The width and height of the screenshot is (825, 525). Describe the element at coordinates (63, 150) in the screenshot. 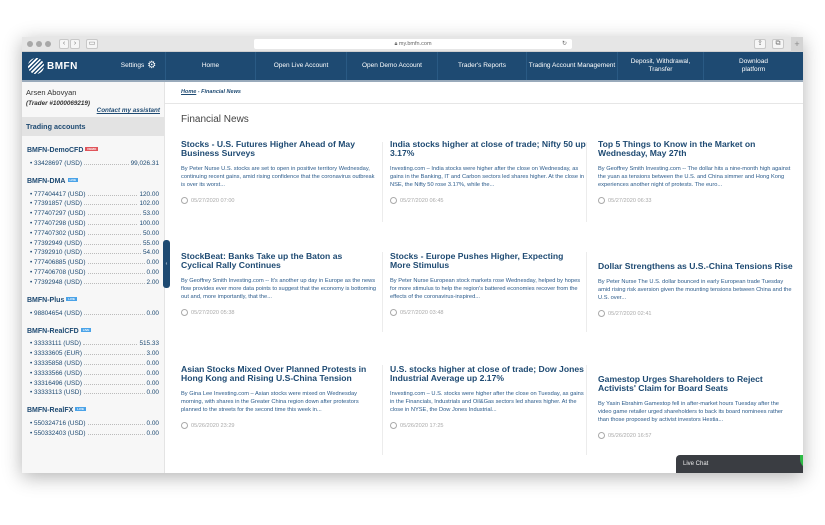

I see `account-group-name: BMFN-DemoCFD DEMO` at that location.